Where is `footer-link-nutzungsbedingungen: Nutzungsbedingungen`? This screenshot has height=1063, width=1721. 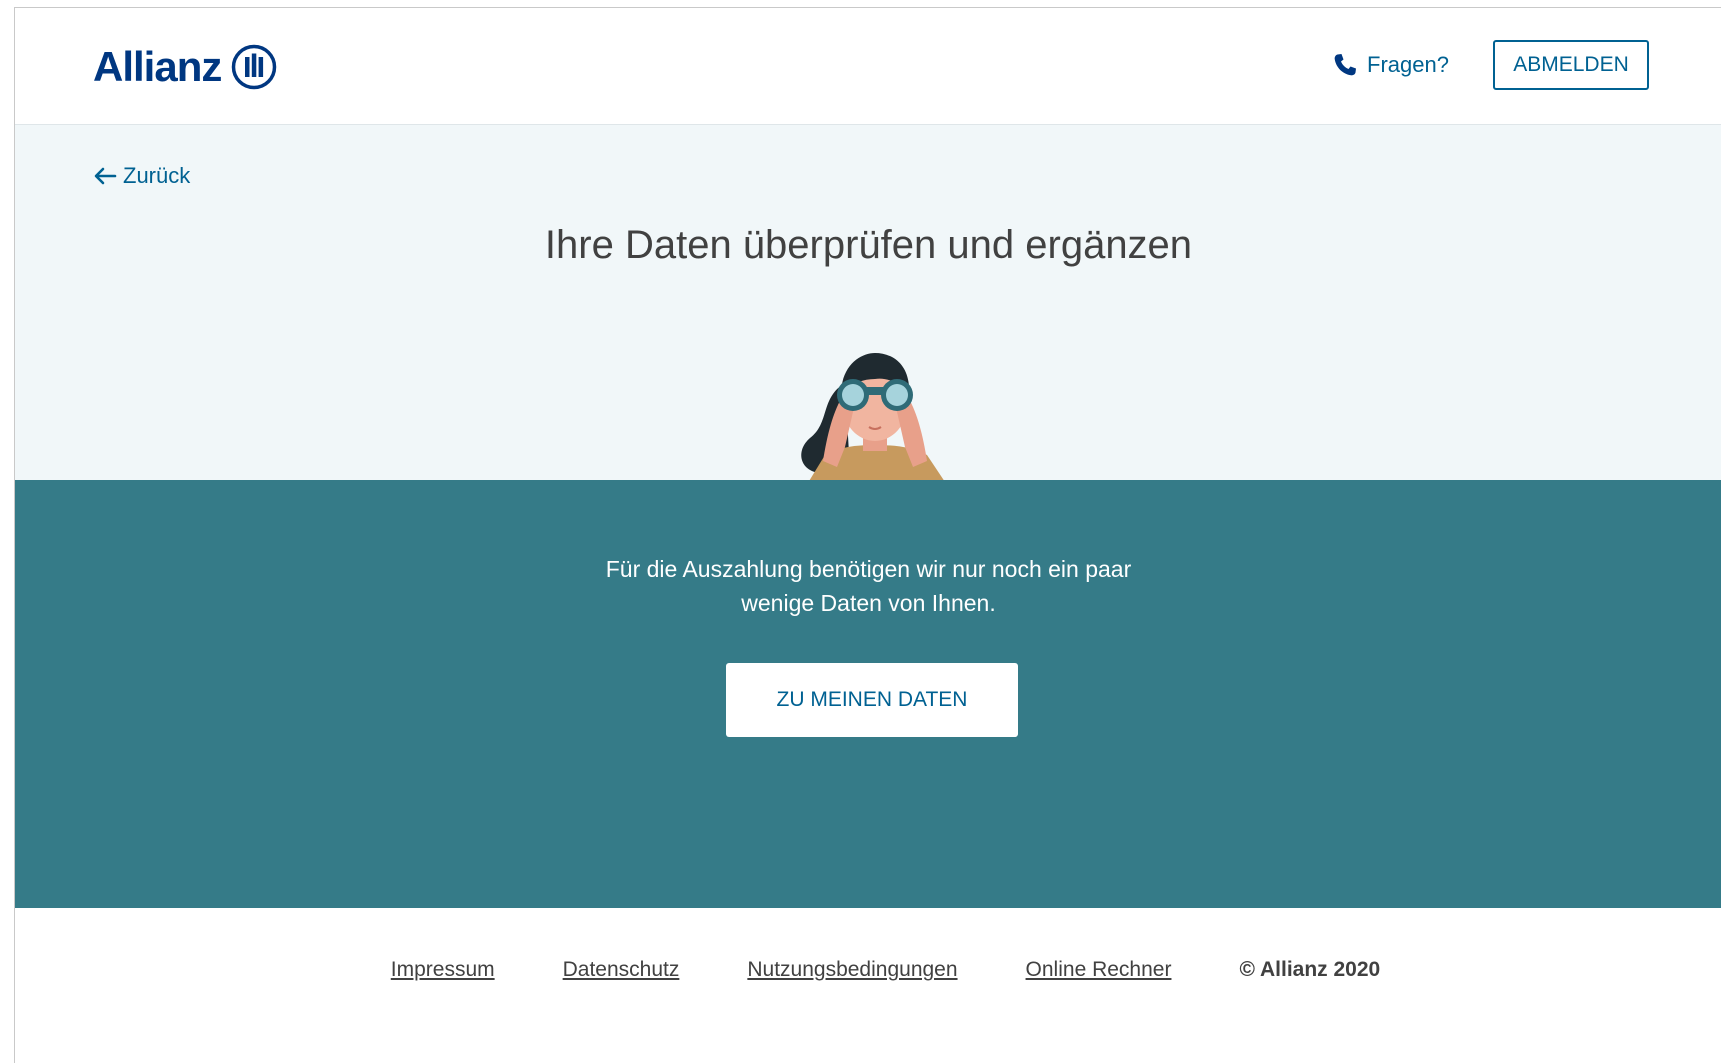
footer-link-nutzungsbedingungen: Nutzungsbedingungen is located at coordinates (852, 970).